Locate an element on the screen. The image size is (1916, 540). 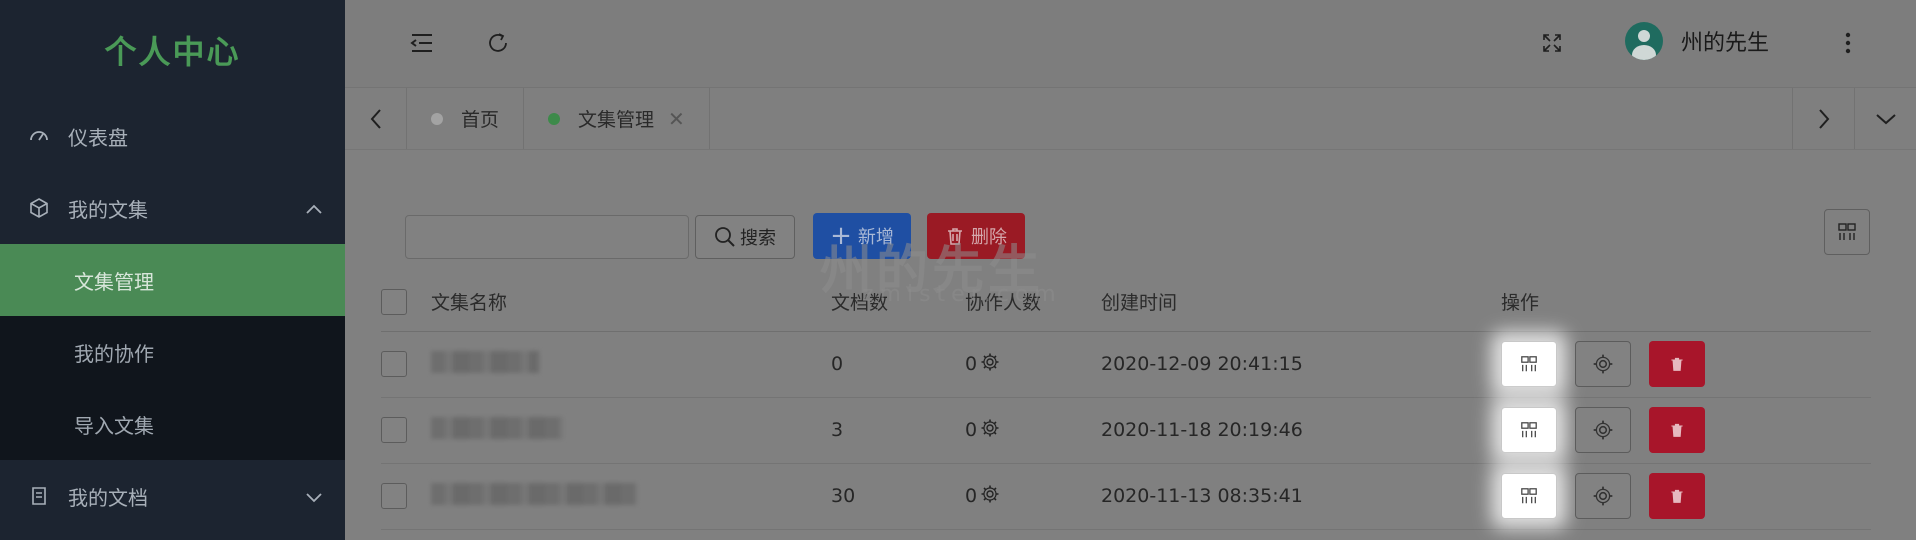
table-header-row: 文集名称 文档数 协作人数 创建时间 操作 is located at coordinates (1126, 302).